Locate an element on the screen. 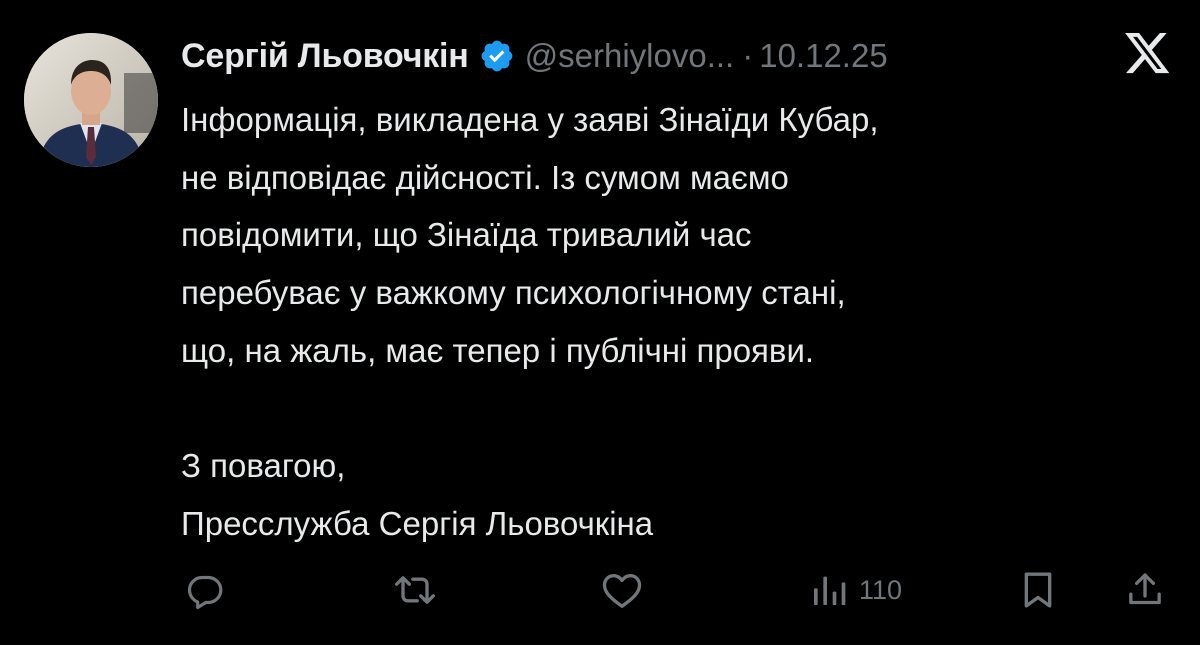 Image resolution: width=1200 pixels, height=645 pixels. retweet-button is located at coordinates (415, 590).